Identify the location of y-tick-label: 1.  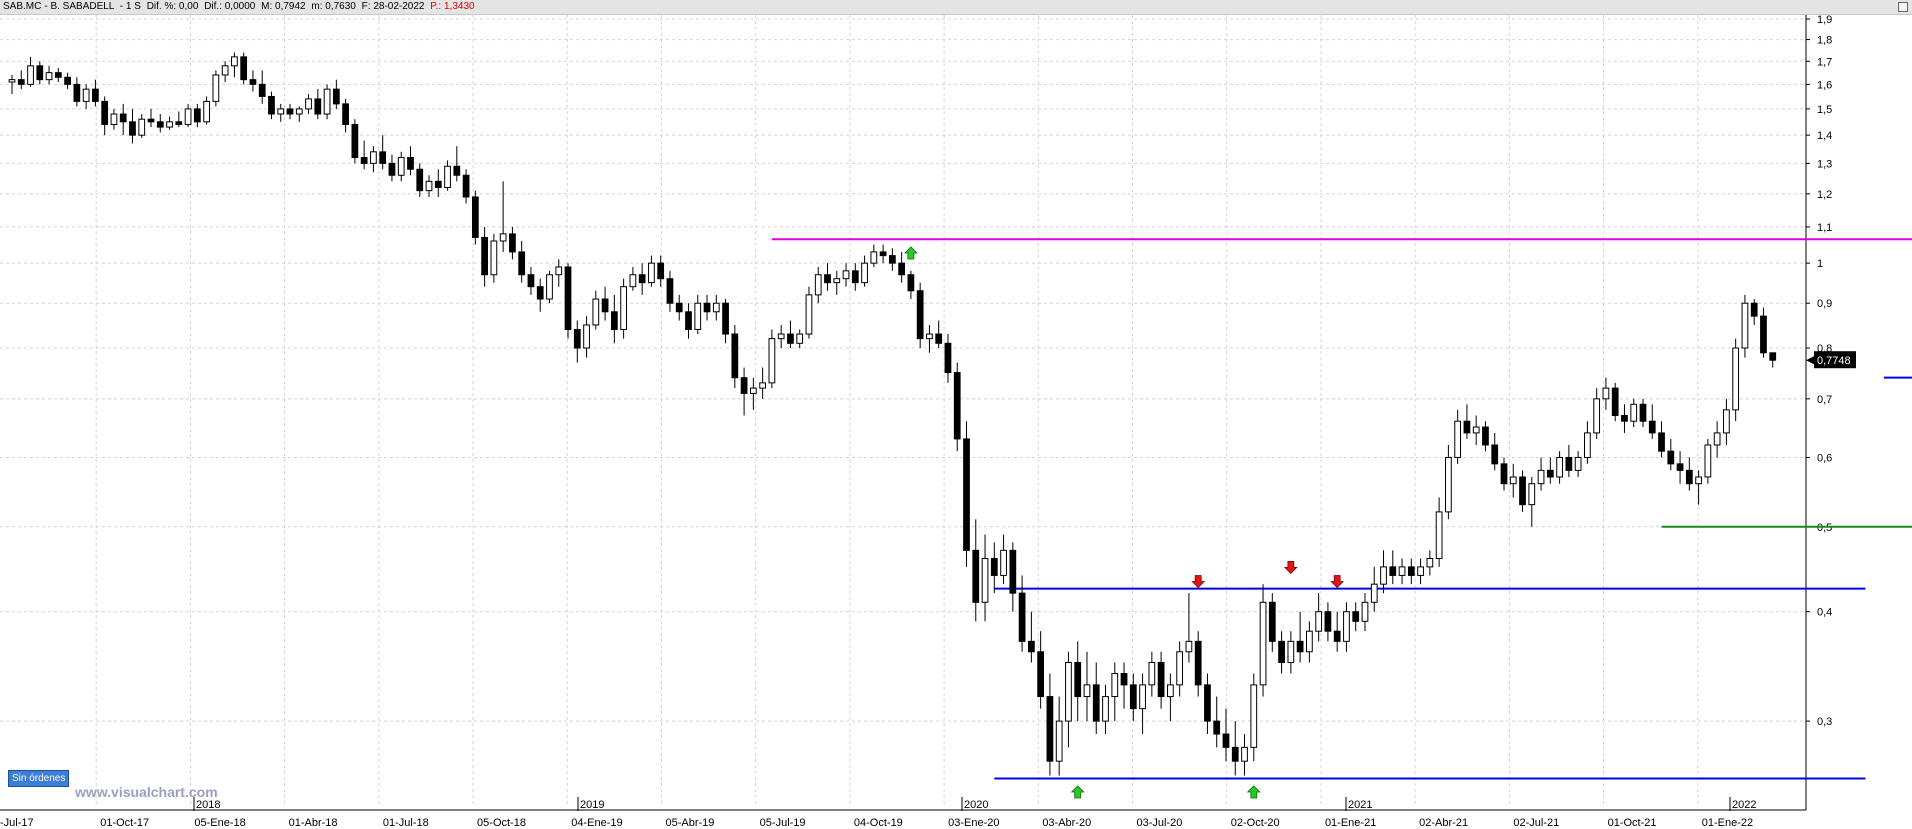
(1820, 264).